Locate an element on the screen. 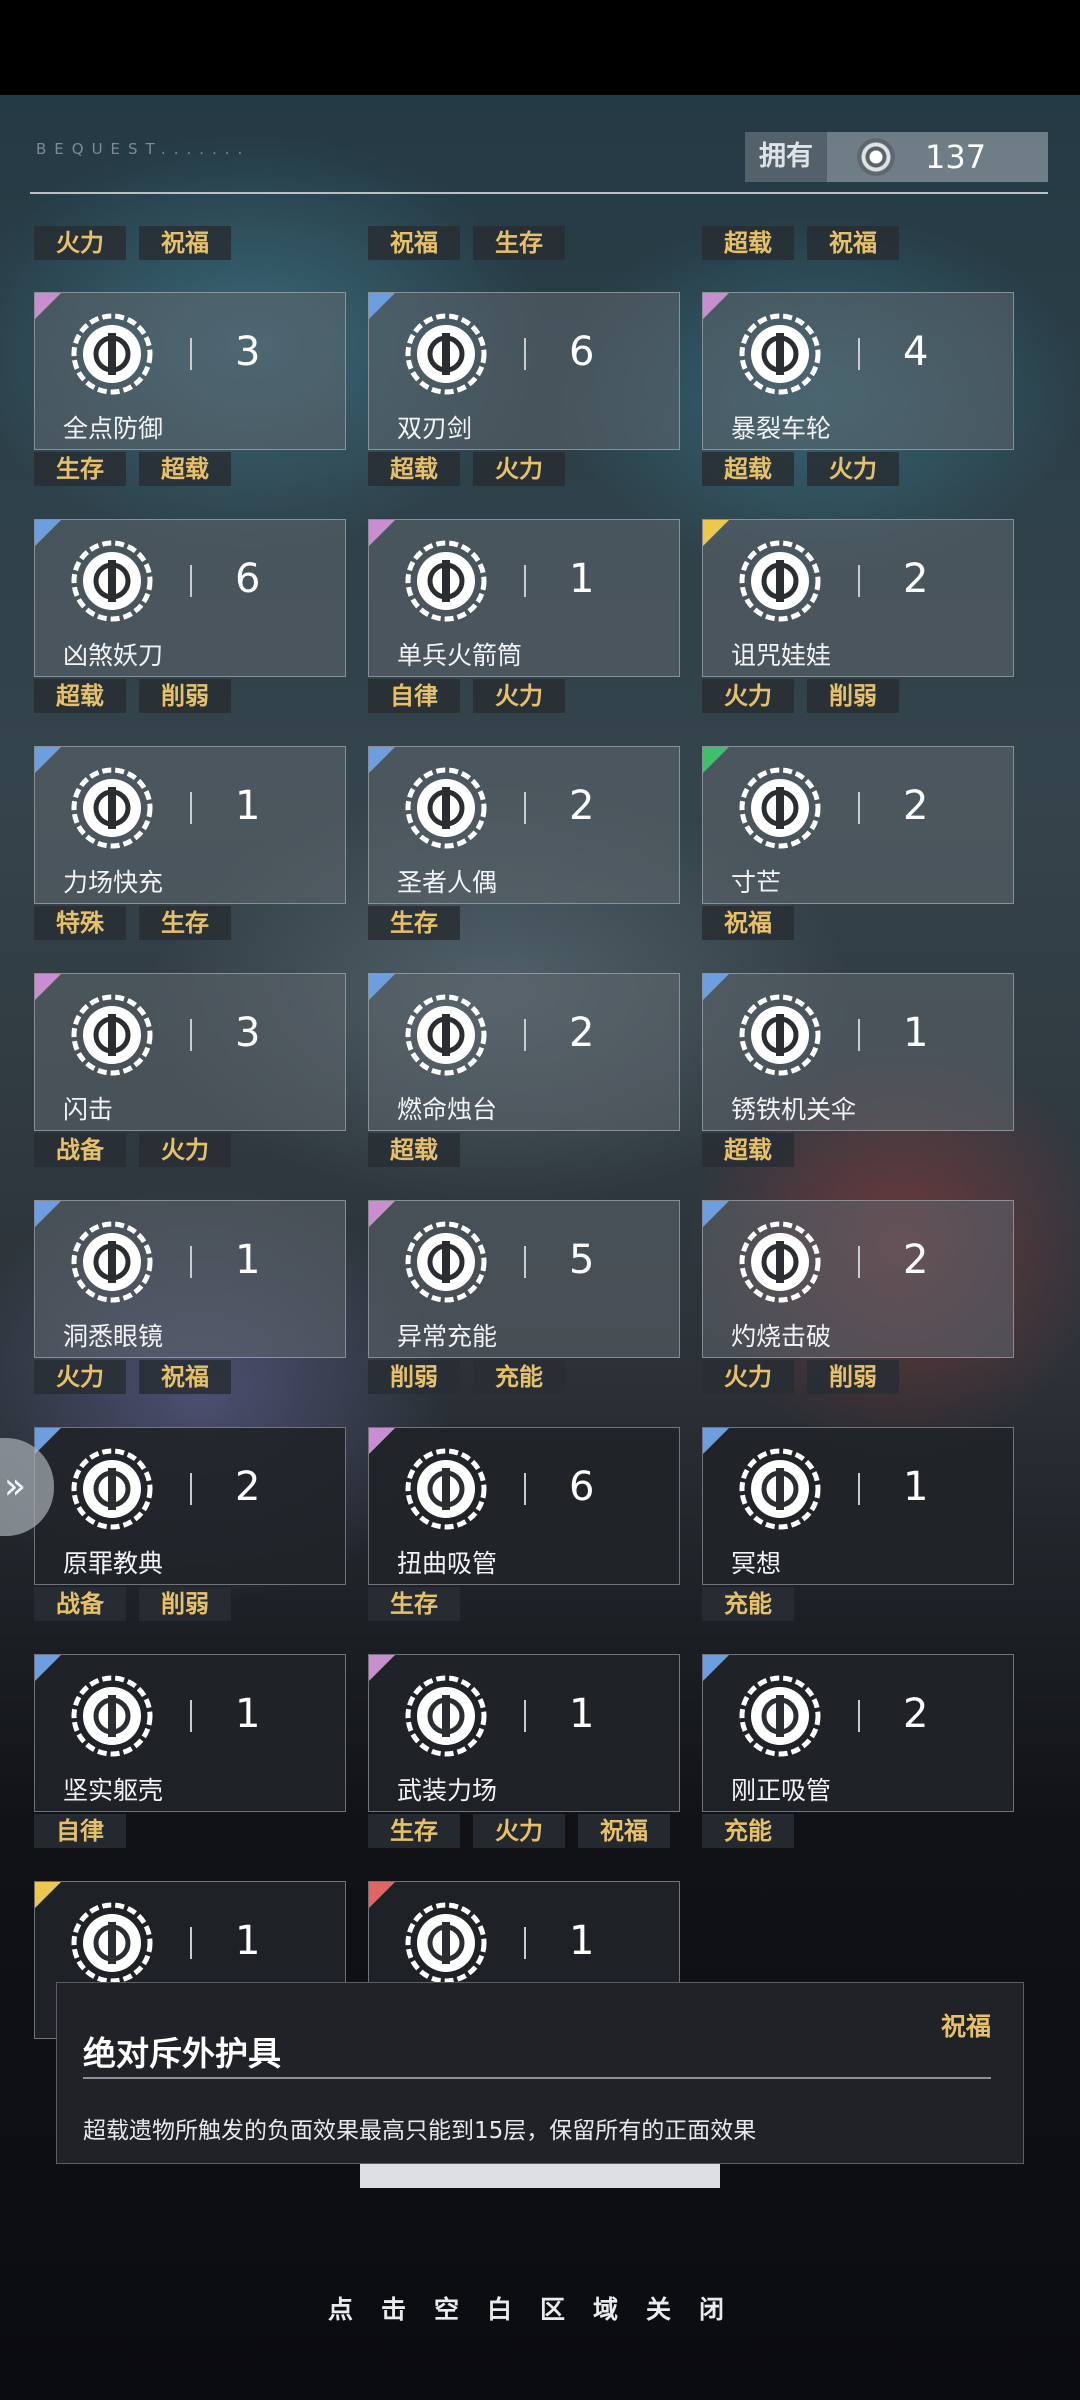 The height and width of the screenshot is (2400, 1080). relic-card: 1 力场快充 is located at coordinates (190, 825).